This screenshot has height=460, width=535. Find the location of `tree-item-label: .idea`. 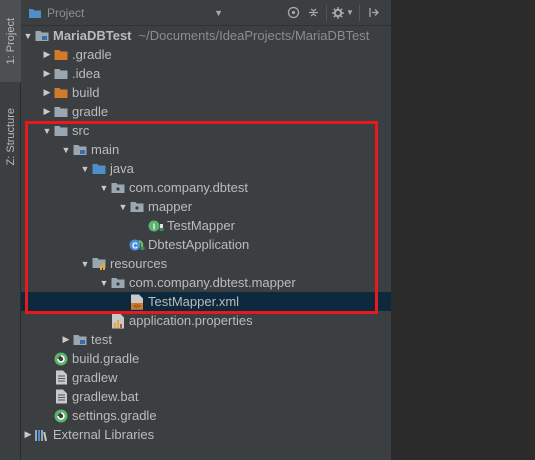

tree-item-label: .idea is located at coordinates (86, 73).